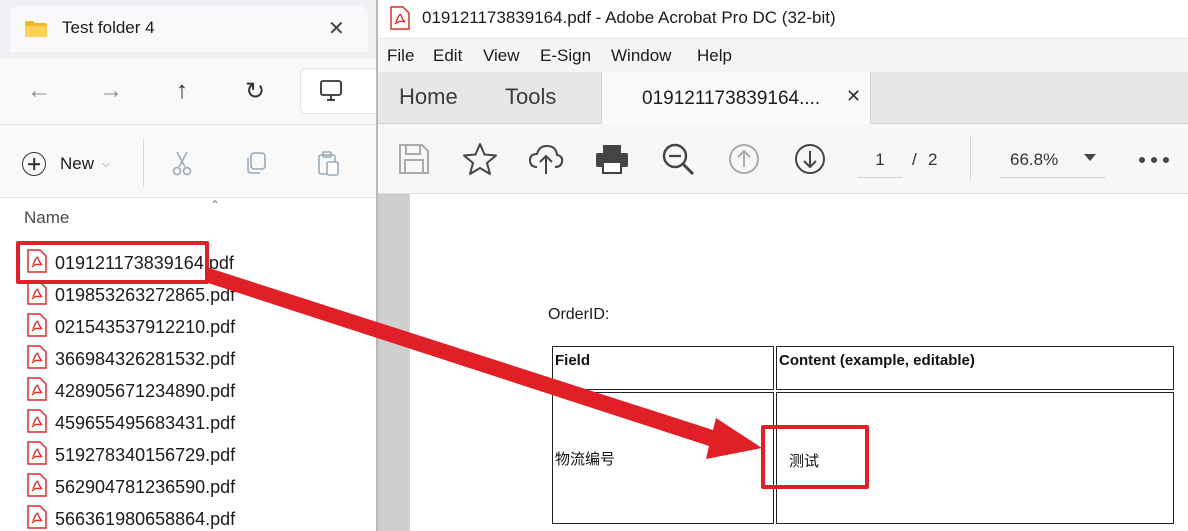 The height and width of the screenshot is (531, 1188). I want to click on file-row: 566361980658864.pdf, so click(189, 516).